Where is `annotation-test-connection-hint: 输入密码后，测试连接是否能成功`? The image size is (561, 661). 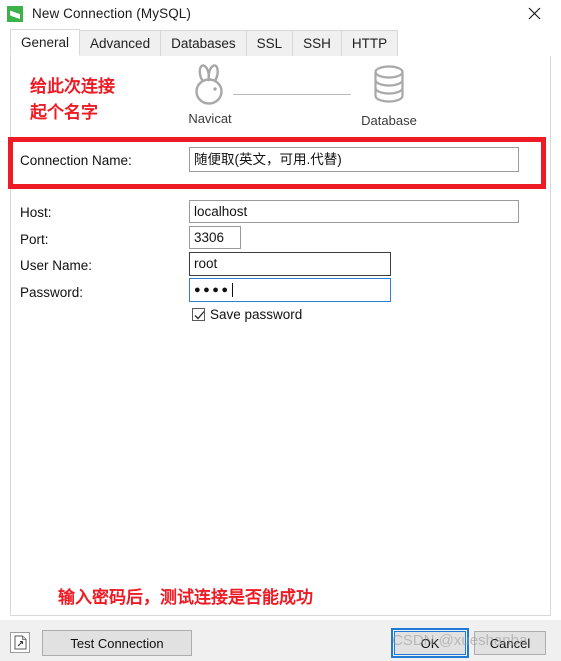 annotation-test-connection-hint: 输入密码后，测试连接是否能成功 is located at coordinates (185, 598).